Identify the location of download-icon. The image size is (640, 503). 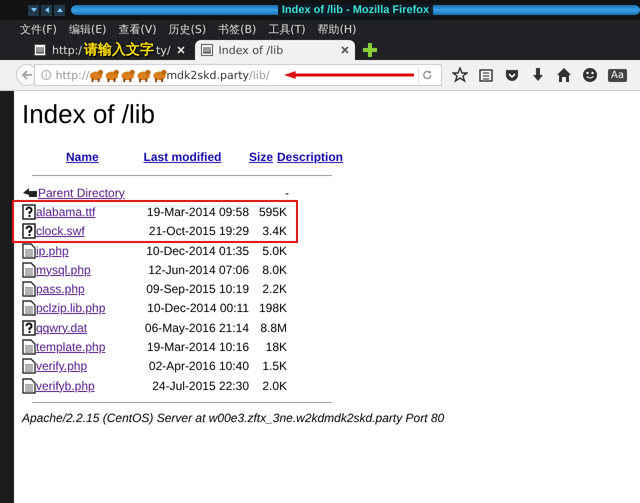
(538, 75).